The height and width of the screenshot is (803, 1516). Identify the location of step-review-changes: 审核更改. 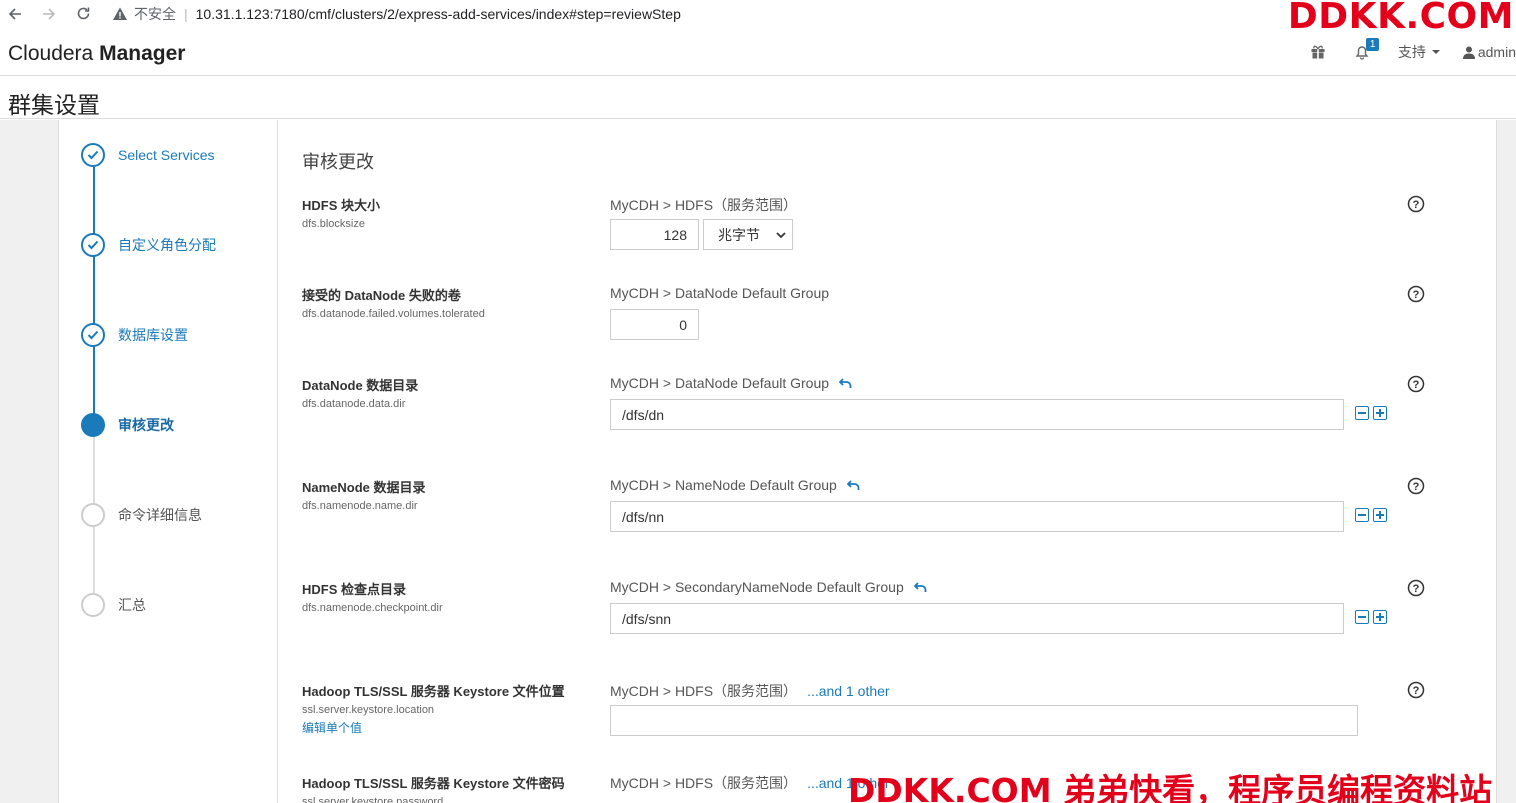
(127, 425).